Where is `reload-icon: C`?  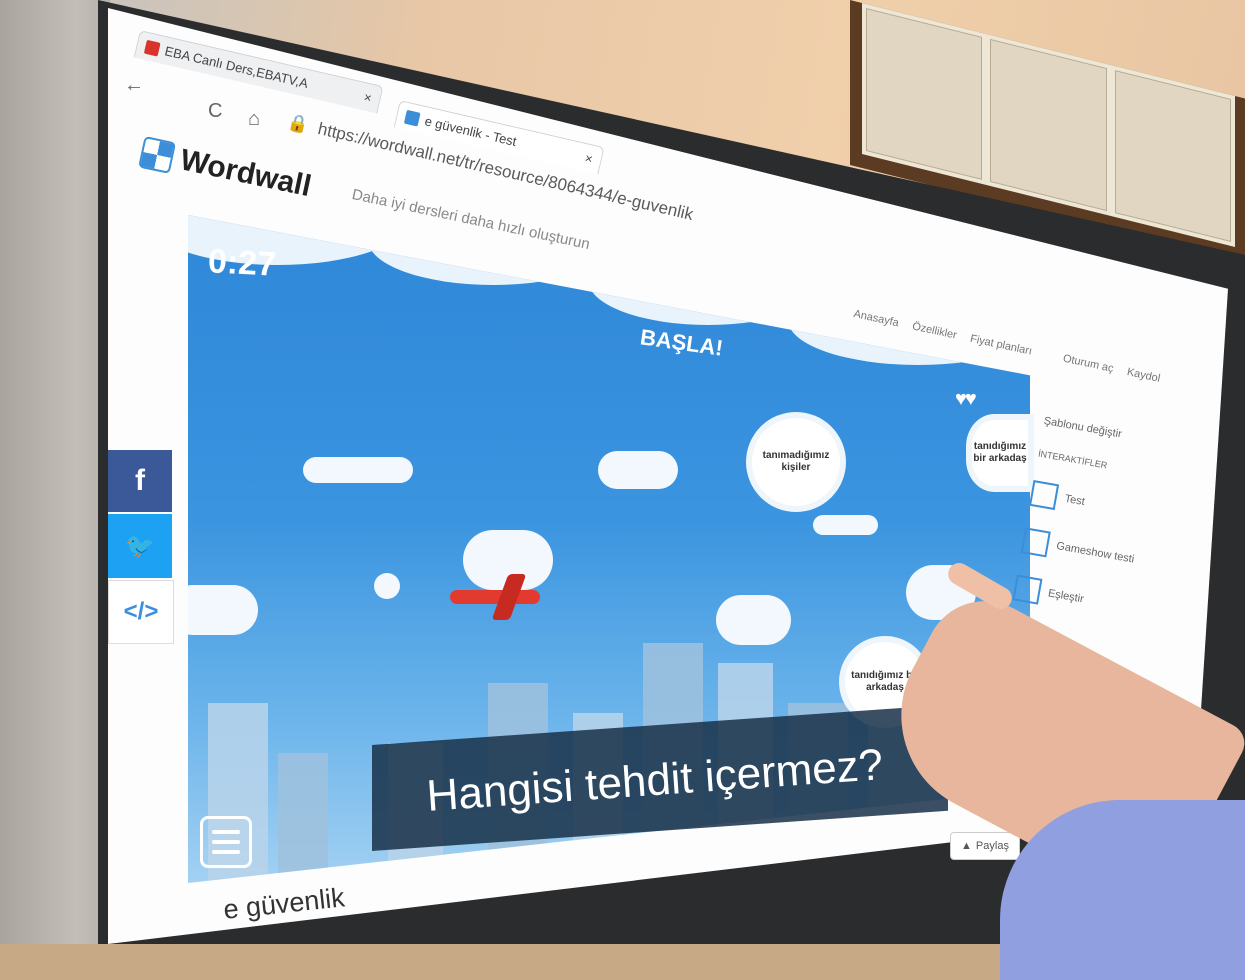
reload-icon: C is located at coordinates (215, 111).